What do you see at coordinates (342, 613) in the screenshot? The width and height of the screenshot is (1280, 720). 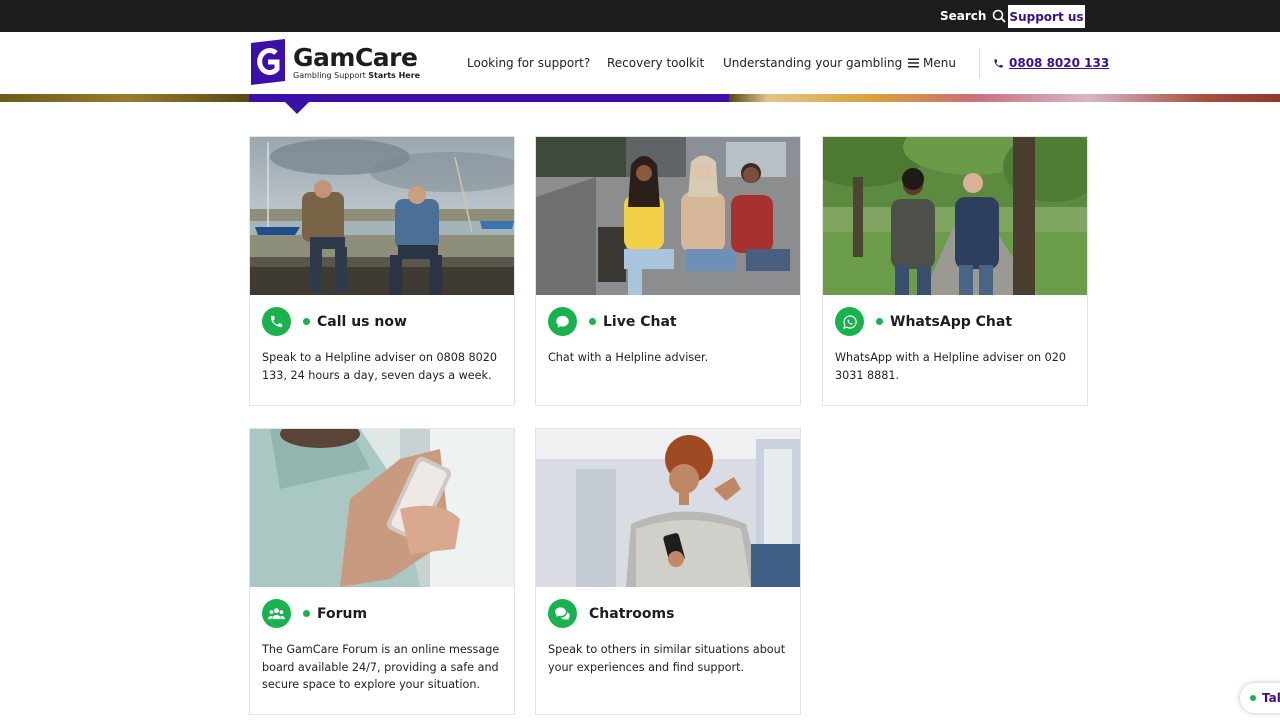 I see `card-title: Forum` at bounding box center [342, 613].